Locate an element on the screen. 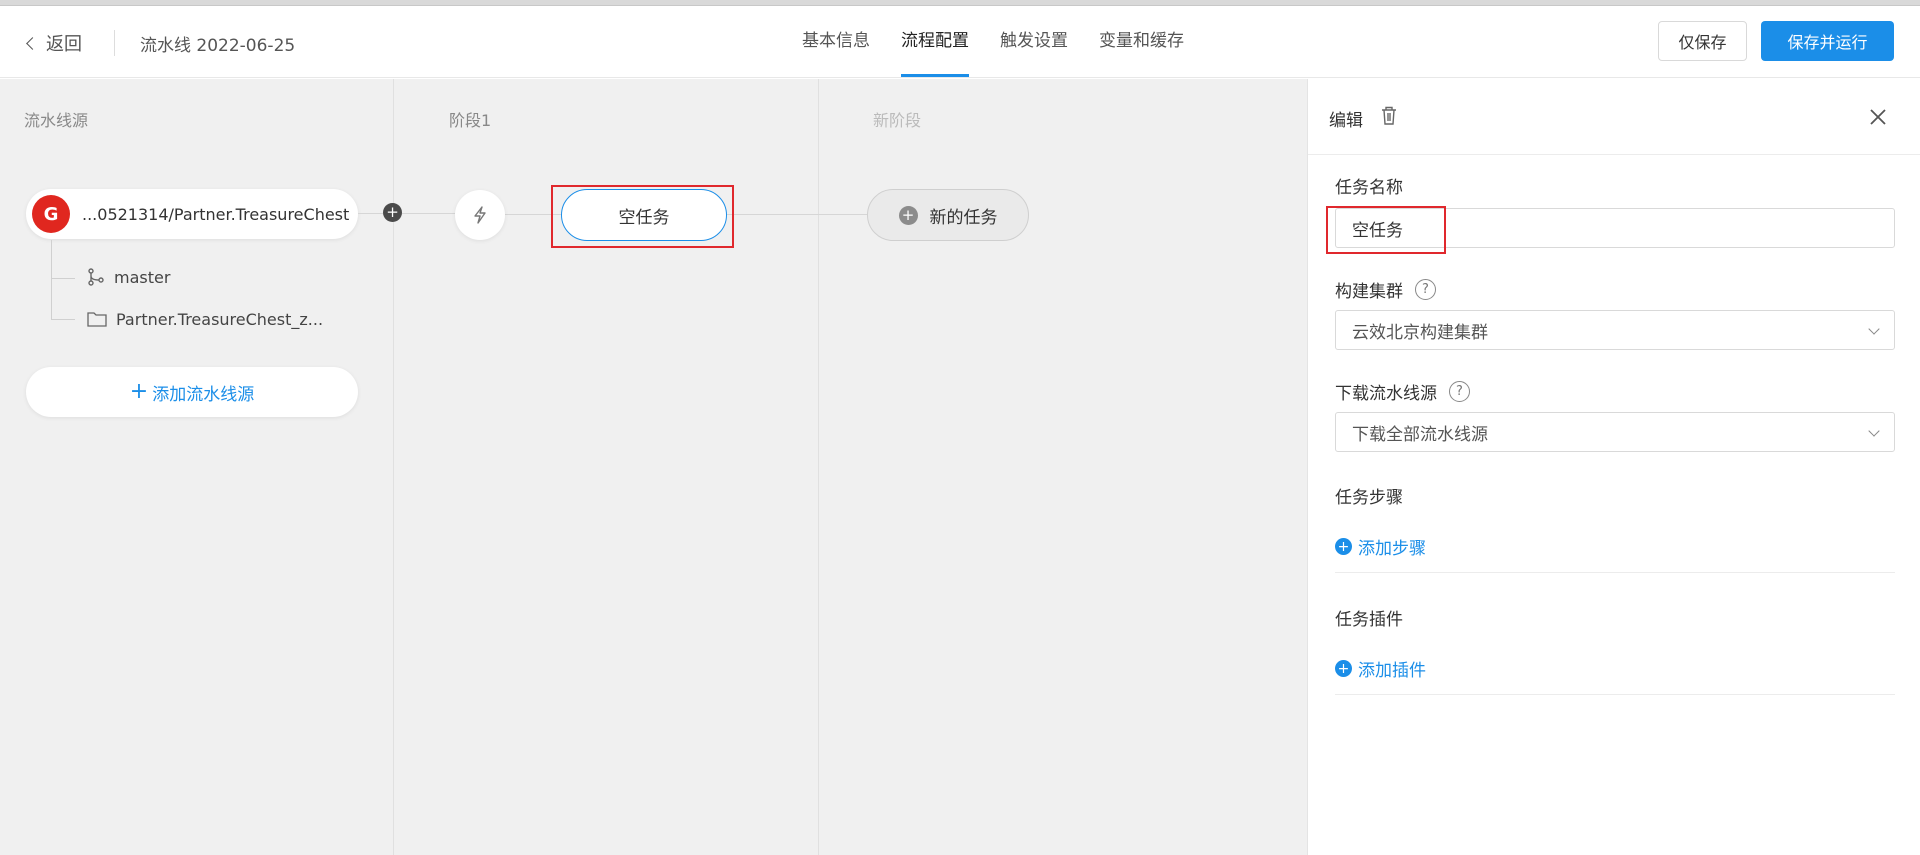 This screenshot has width=1920, height=855. lightning-icon is located at coordinates (480, 215).